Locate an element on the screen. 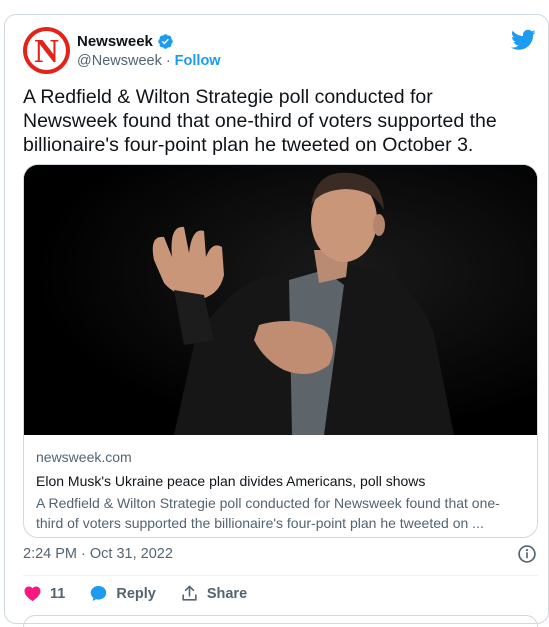 The image size is (549, 627). author-name-row: Newsweek is located at coordinates (125, 41).